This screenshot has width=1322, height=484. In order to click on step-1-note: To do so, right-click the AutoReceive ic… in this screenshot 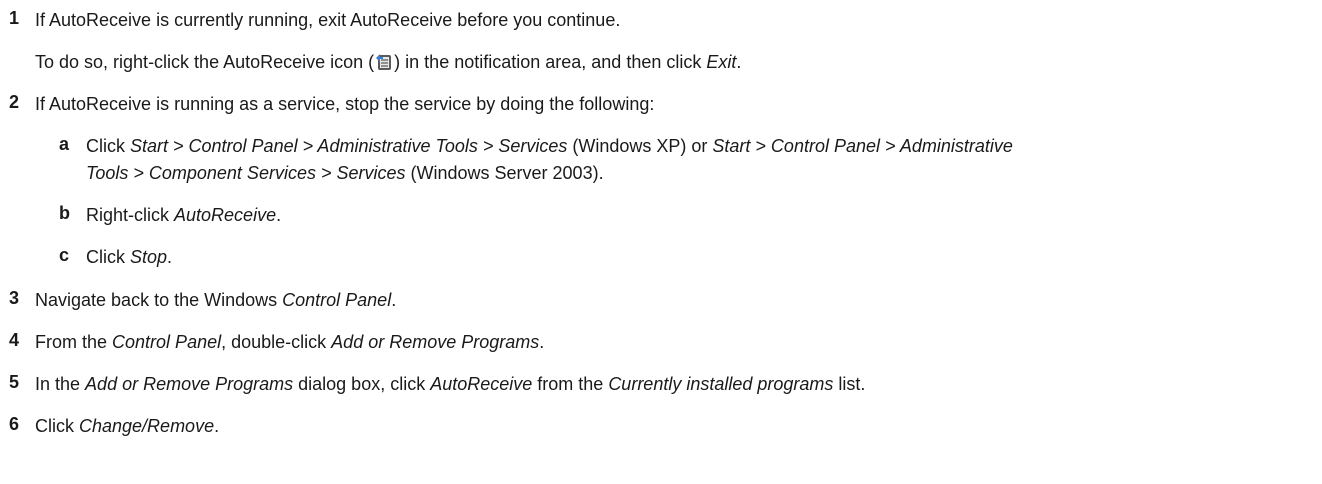, I will do `click(388, 62)`.